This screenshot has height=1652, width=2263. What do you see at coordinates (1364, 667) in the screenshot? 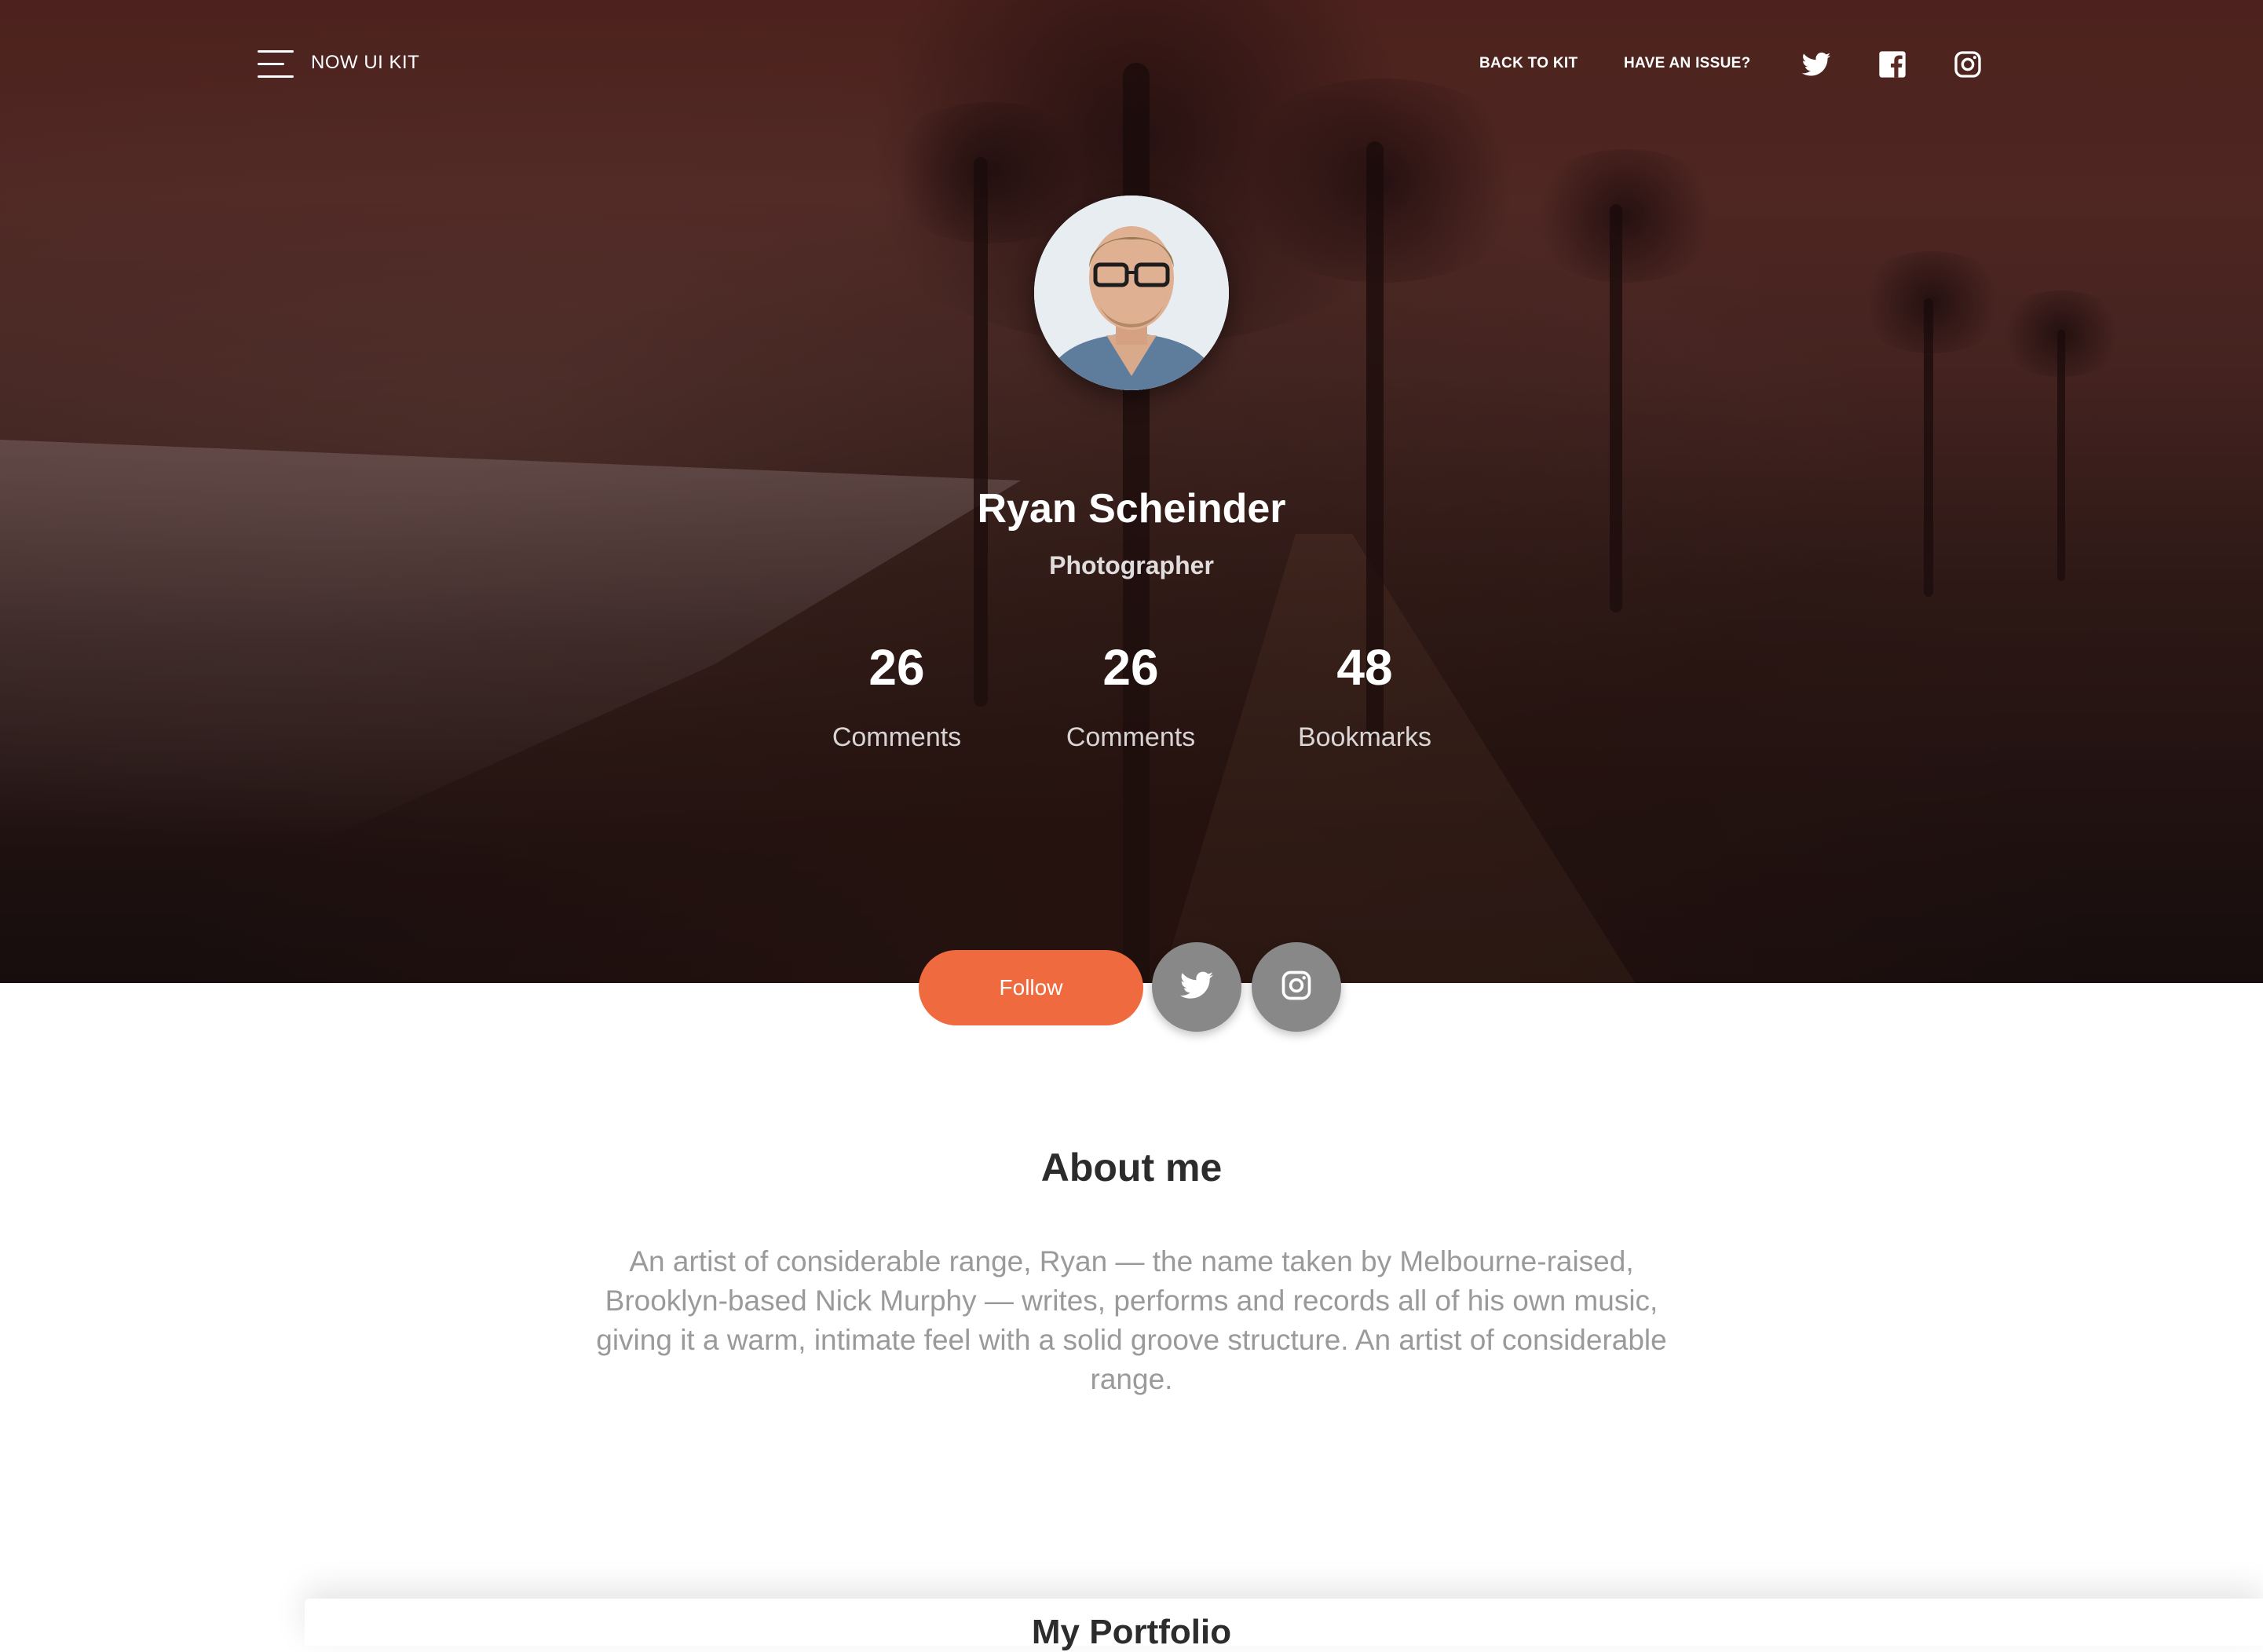
I see `stat-value: 48` at bounding box center [1364, 667].